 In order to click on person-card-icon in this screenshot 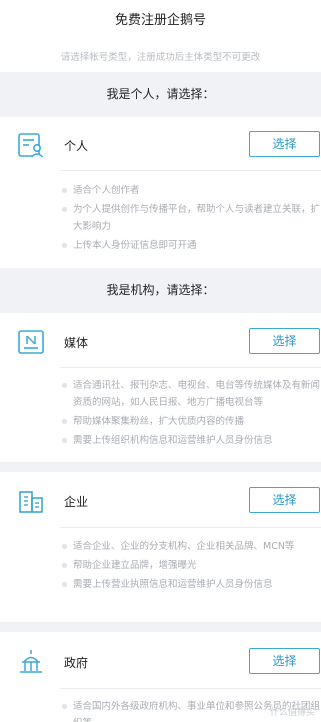, I will do `click(31, 145)`.